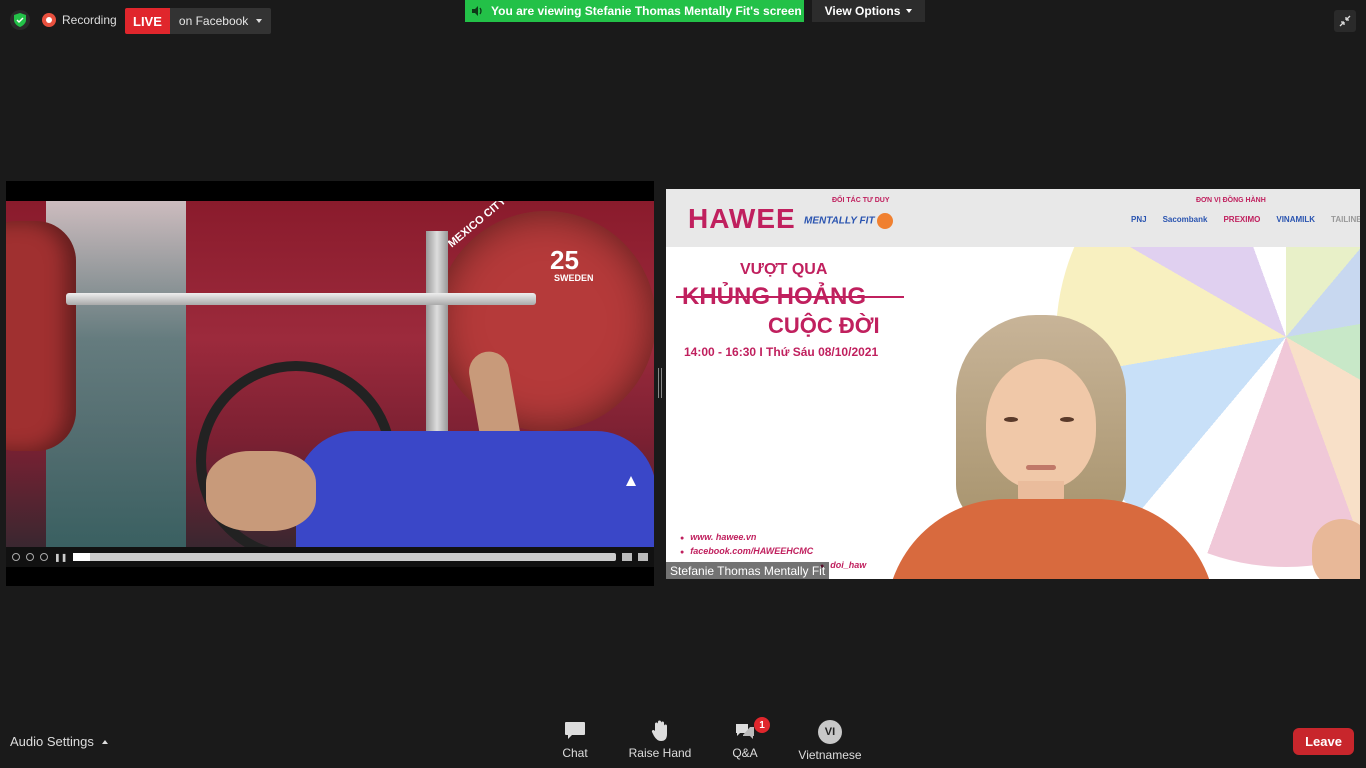  What do you see at coordinates (104, 741) in the screenshot?
I see `chevron-up-icon` at bounding box center [104, 741].